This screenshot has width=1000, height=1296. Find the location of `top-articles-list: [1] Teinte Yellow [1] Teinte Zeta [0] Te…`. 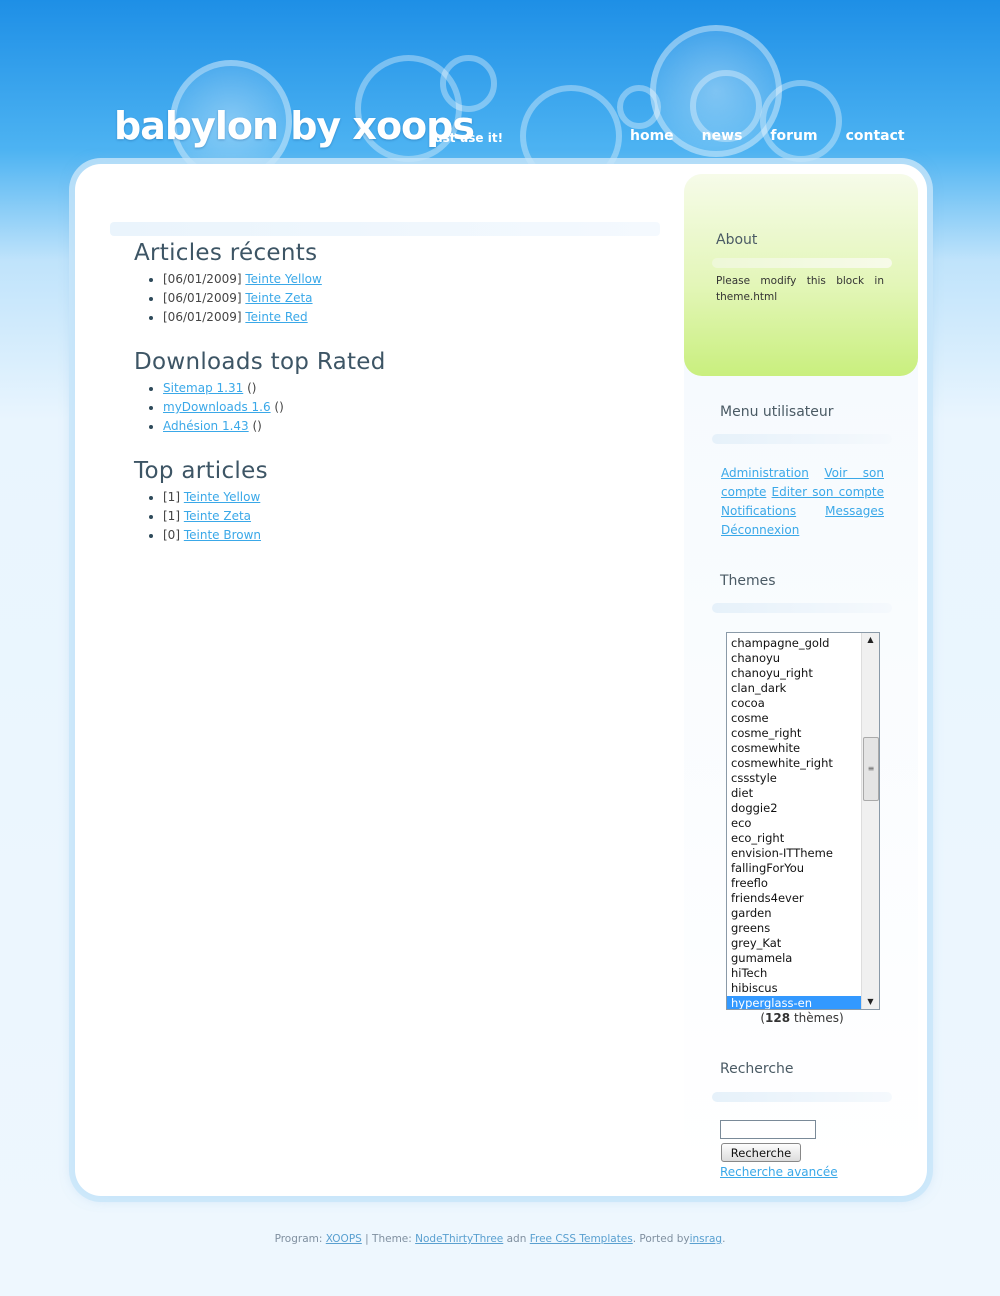

top-articles-list: [1] Teinte Yellow [1] Teinte Zeta [0] Te… is located at coordinates (394, 516).